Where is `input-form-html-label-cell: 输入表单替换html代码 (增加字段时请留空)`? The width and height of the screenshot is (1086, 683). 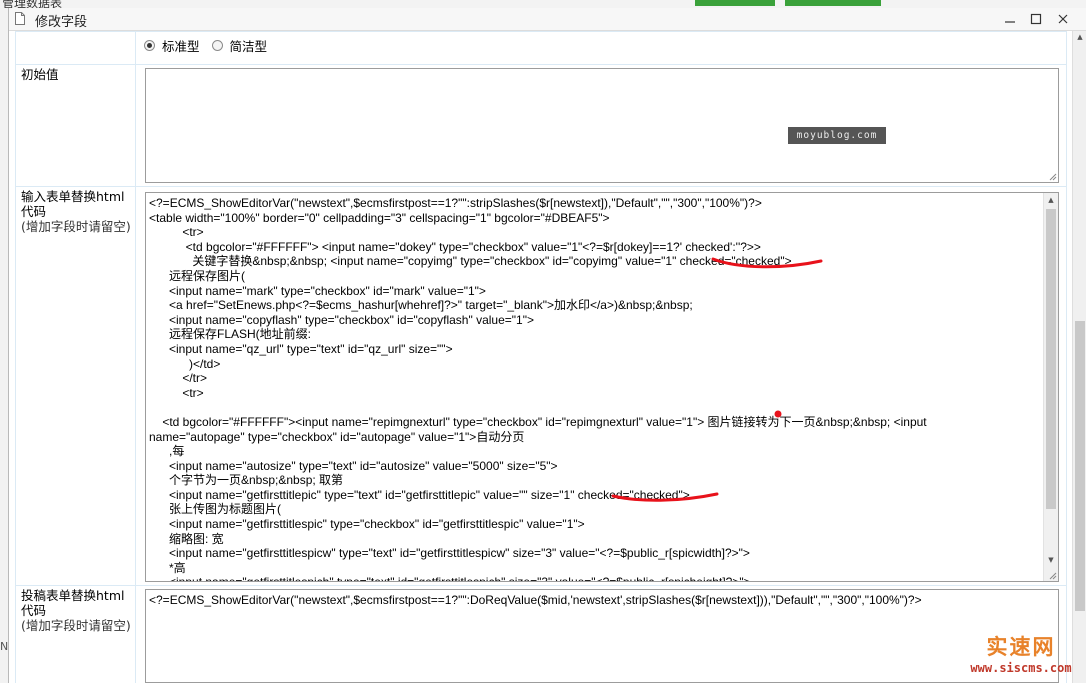 input-form-html-label-cell: 输入表单替换html代码 (增加字段时请留空) is located at coordinates (75, 386).